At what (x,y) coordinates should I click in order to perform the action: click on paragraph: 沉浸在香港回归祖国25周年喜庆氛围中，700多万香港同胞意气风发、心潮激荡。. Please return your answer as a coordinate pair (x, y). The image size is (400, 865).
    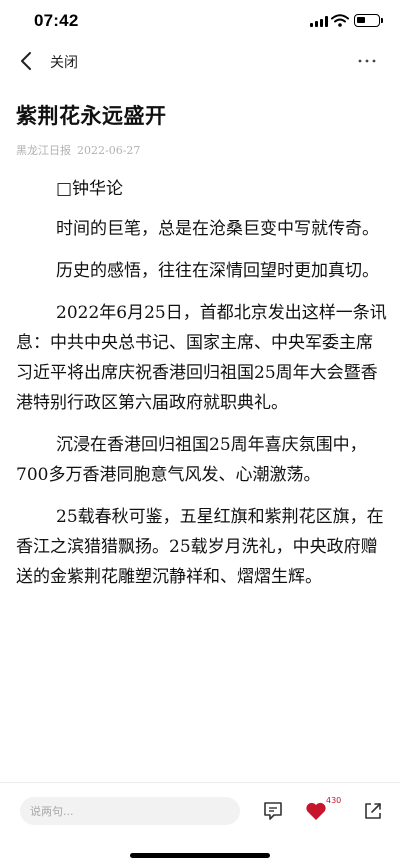
    Looking at the image, I should click on (191, 460).